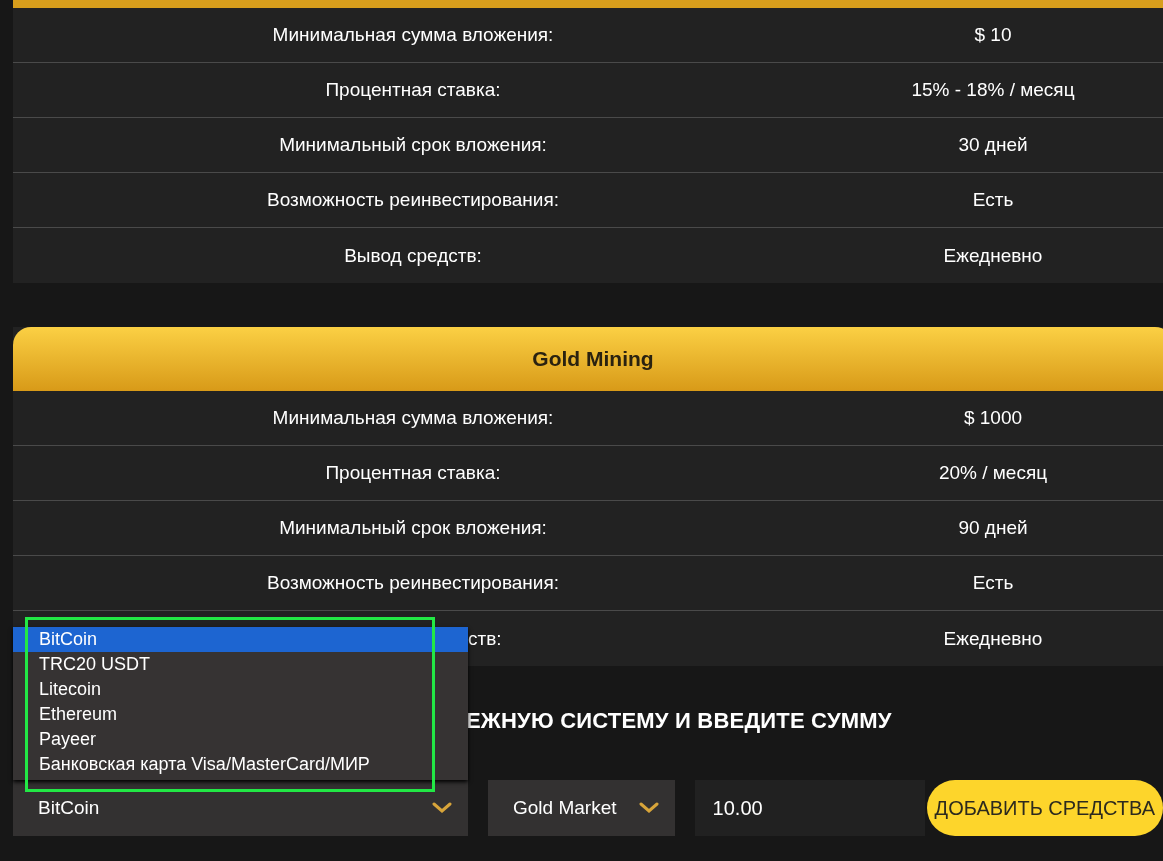 The height and width of the screenshot is (861, 1163). What do you see at coordinates (993, 145) in the screenshot?
I see `row-value: 30 дней` at bounding box center [993, 145].